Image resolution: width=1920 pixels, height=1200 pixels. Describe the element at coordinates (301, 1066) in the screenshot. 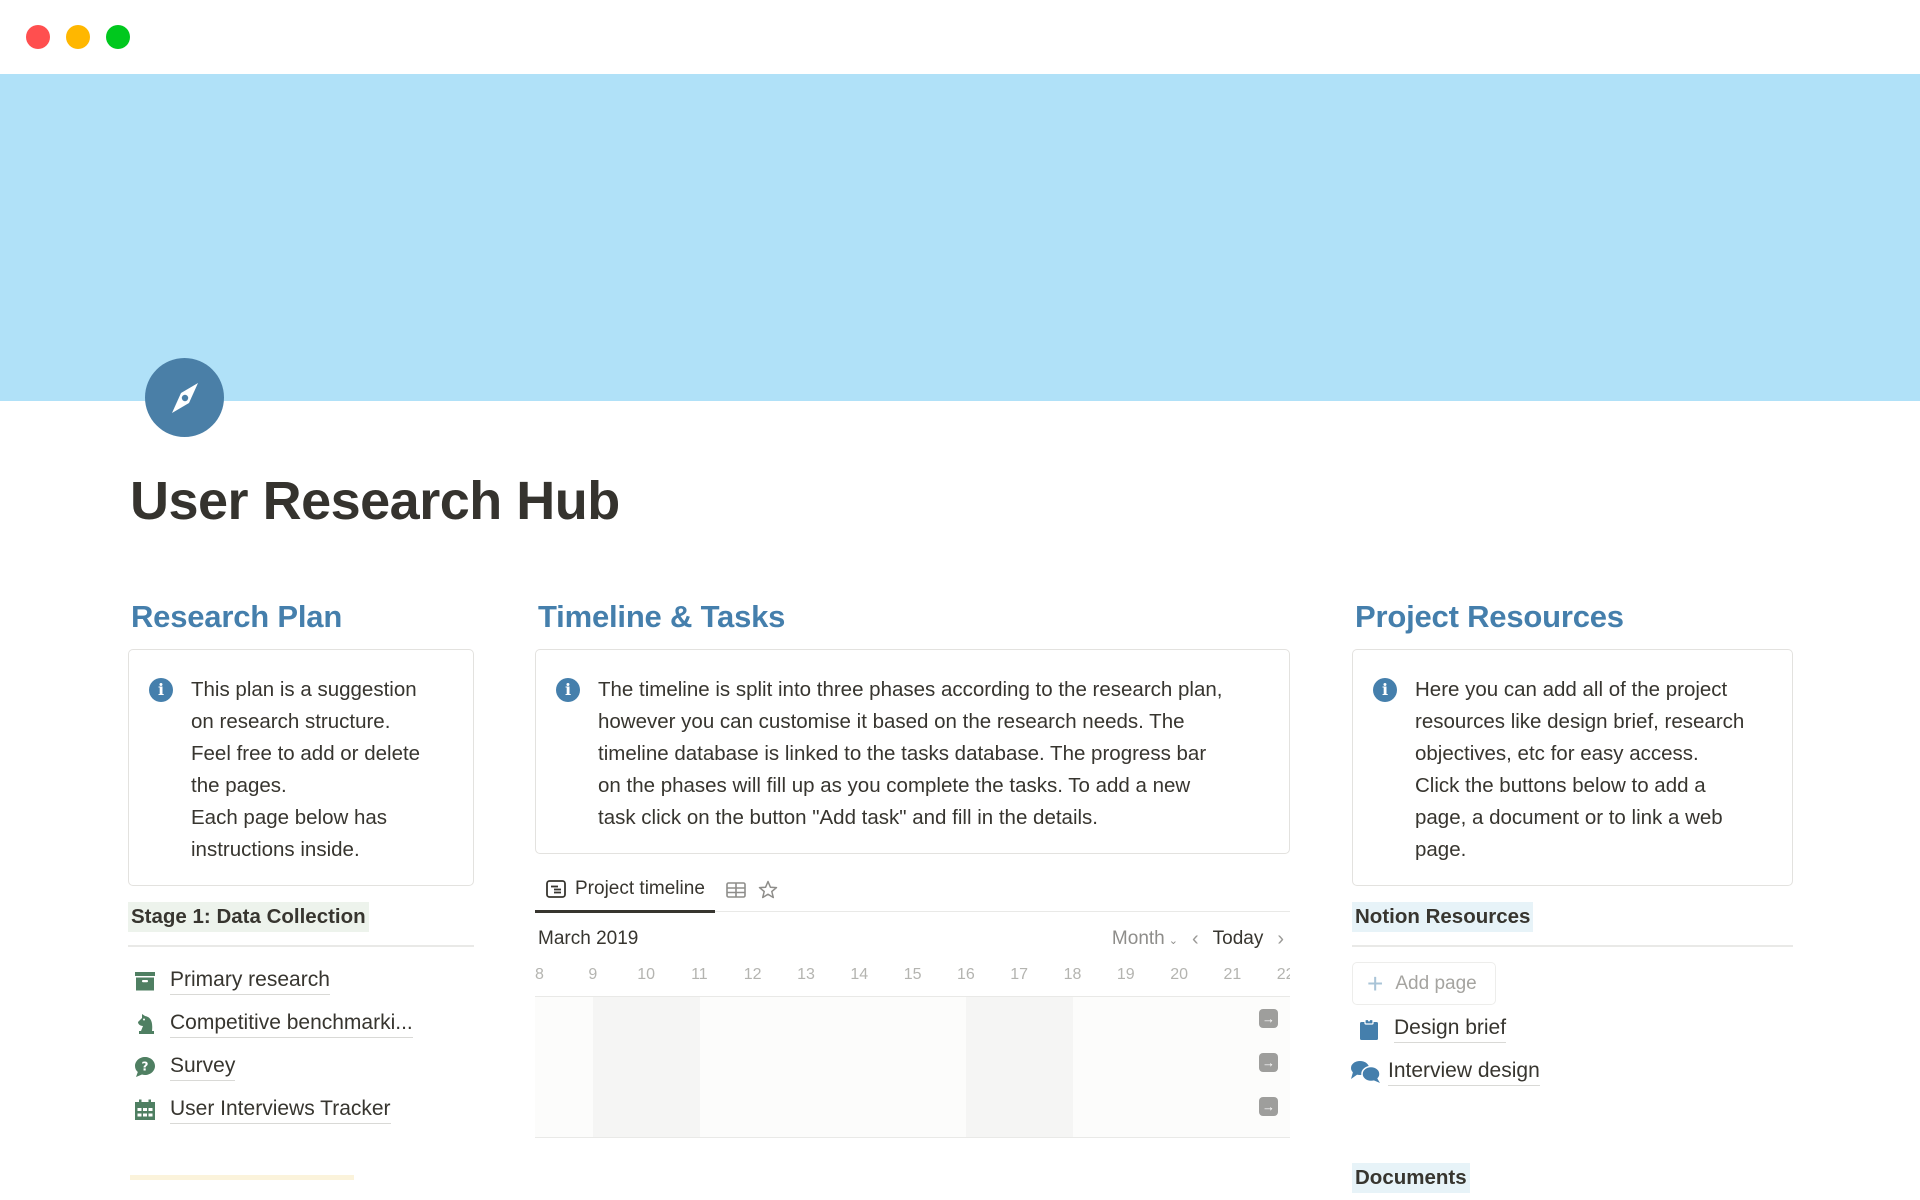

I see `page-link-survey: ? Survey` at that location.